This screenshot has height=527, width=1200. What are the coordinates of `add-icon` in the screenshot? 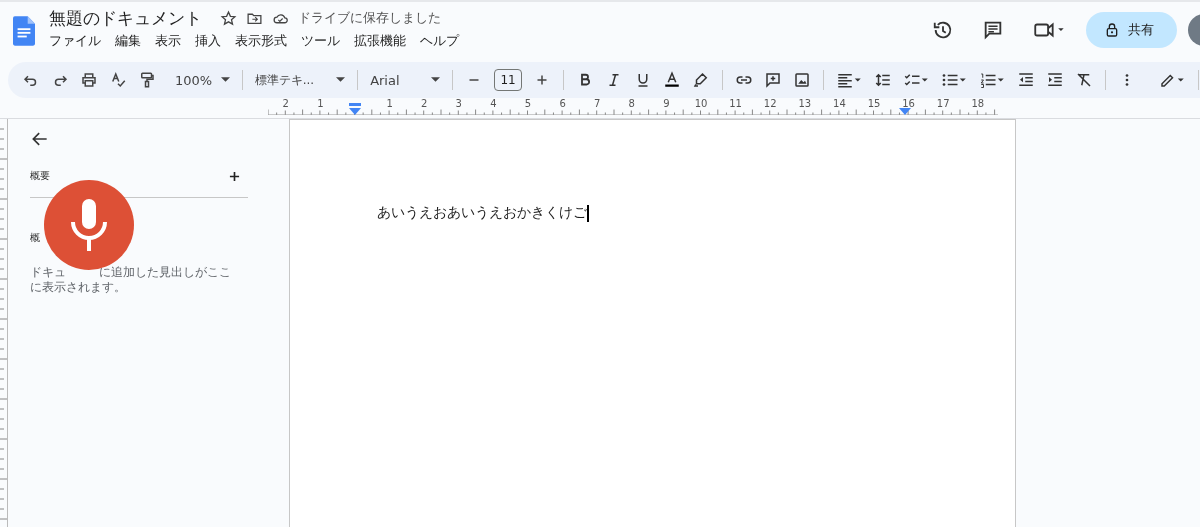 It's located at (234, 176).